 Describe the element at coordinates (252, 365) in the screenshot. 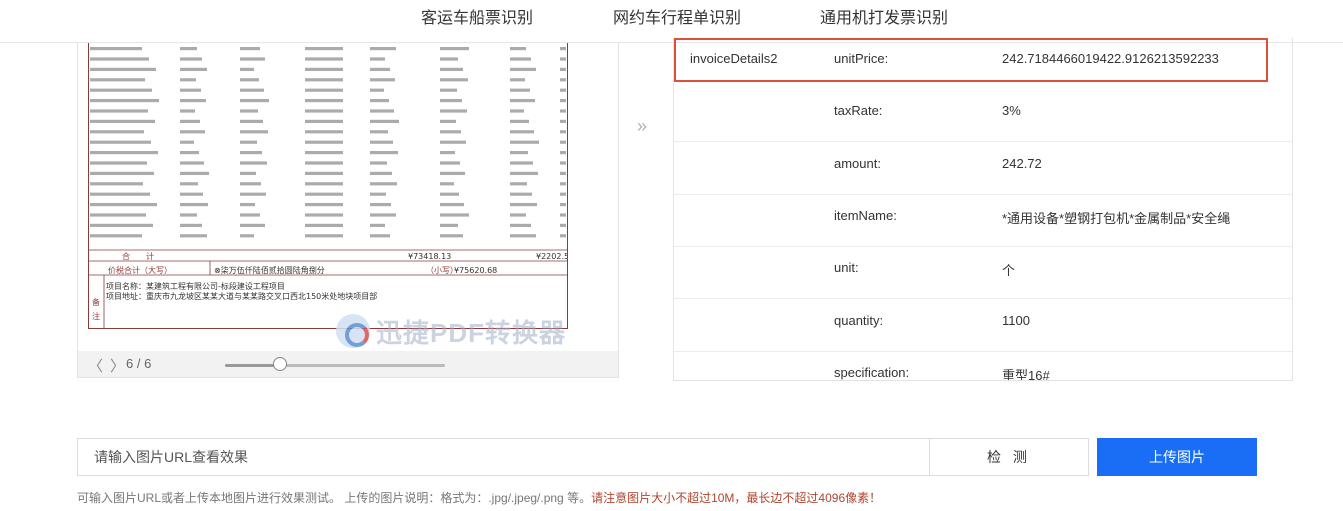

I see `zoom-slider-fill` at that location.